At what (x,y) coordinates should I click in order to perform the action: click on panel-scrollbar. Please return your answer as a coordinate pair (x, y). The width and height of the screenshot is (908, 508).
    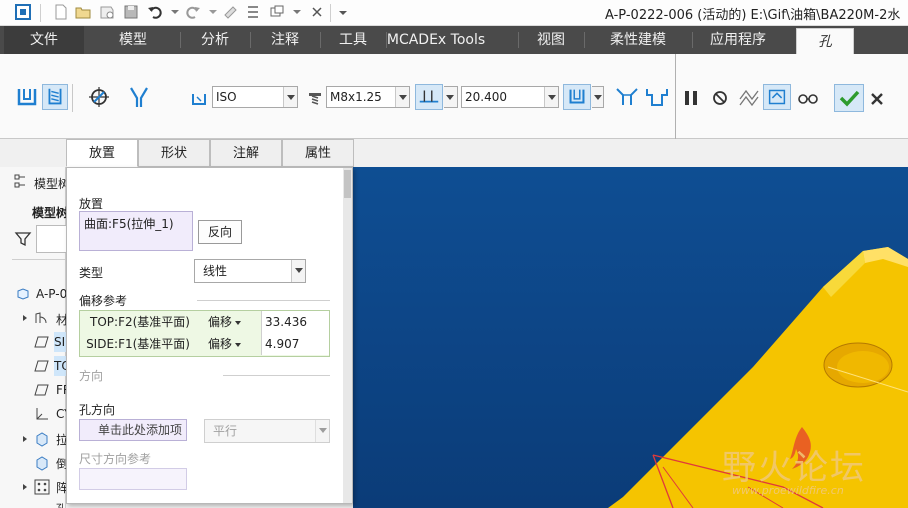
    Looking at the image, I should click on (347, 335).